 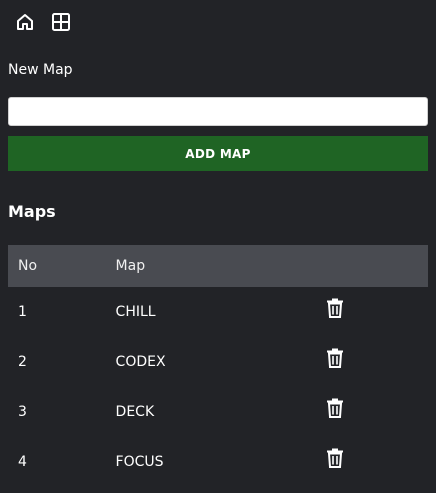 What do you see at coordinates (218, 312) in the screenshot?
I see `table-row: 1 CHILL` at bounding box center [218, 312].